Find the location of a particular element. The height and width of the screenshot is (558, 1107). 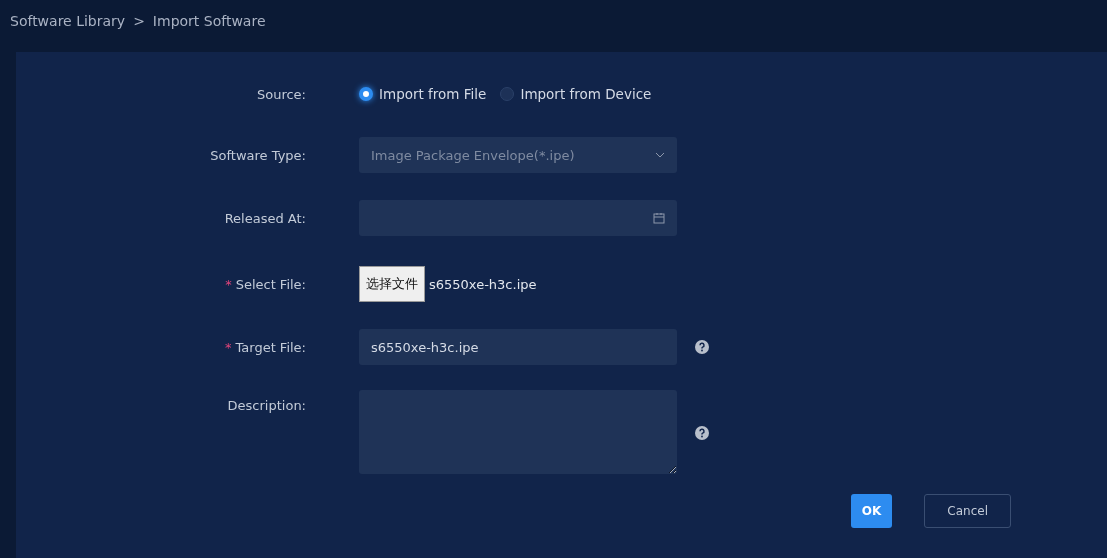

calendar-icon is located at coordinates (659, 218).